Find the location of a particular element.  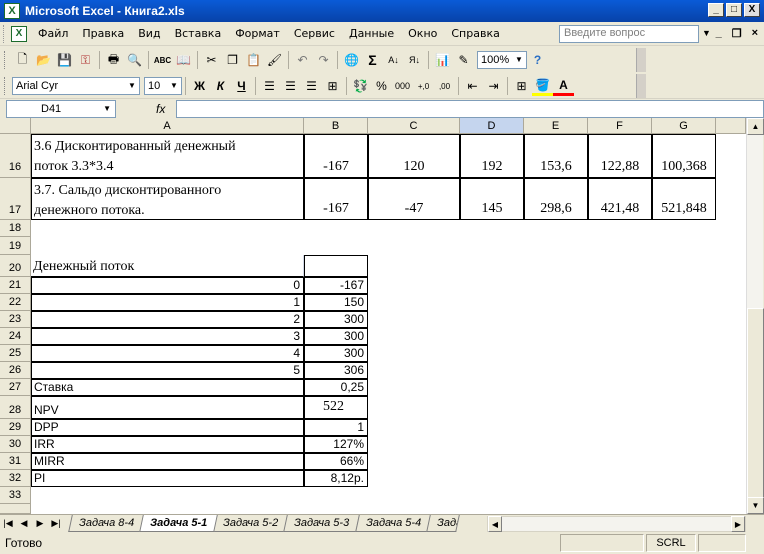

redo-icon: ↷ is located at coordinates (323, 60).